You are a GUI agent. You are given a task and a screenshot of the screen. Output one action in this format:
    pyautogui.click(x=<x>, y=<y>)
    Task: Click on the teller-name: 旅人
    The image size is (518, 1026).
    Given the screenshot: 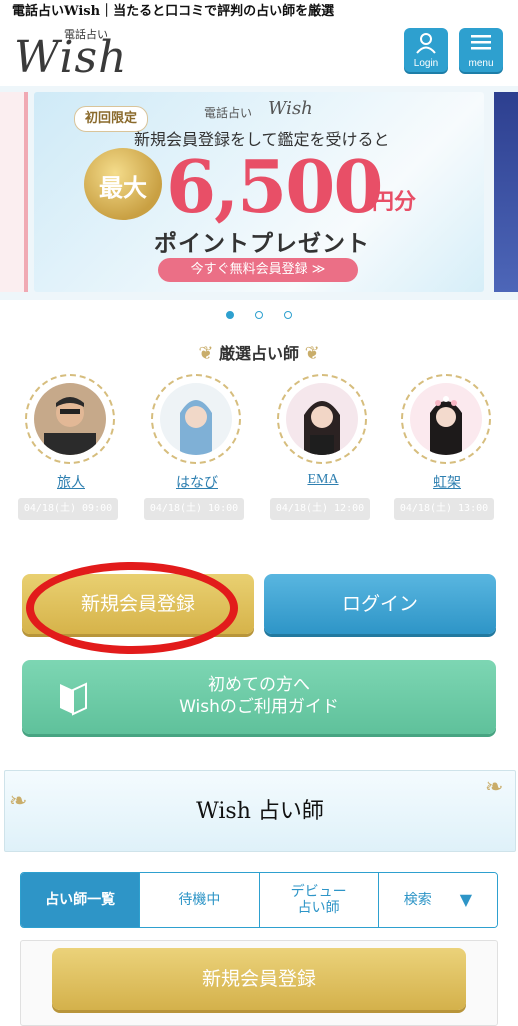 What is the action you would take?
    pyautogui.click(x=71, y=482)
    